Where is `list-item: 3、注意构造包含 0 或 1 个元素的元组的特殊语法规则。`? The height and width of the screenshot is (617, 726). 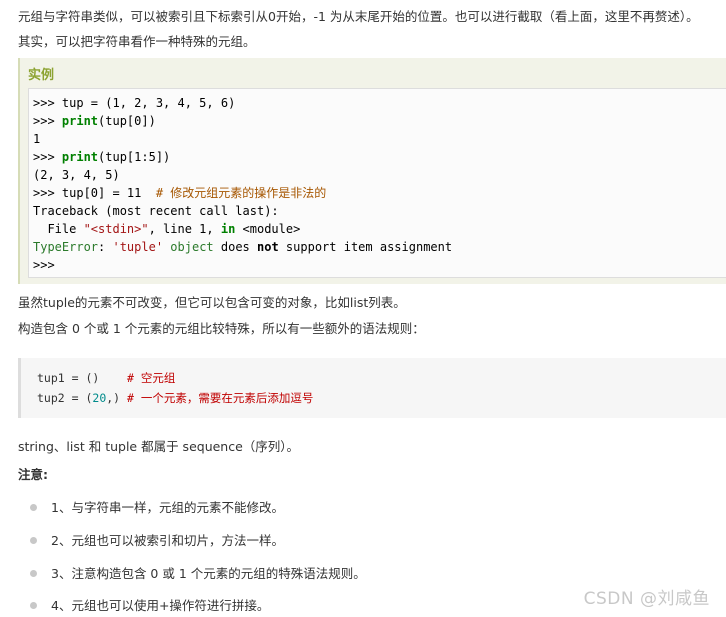
list-item: 3、注意构造包含 0 或 1 个元素的元组的特殊语法规则。 is located at coordinates (198, 574).